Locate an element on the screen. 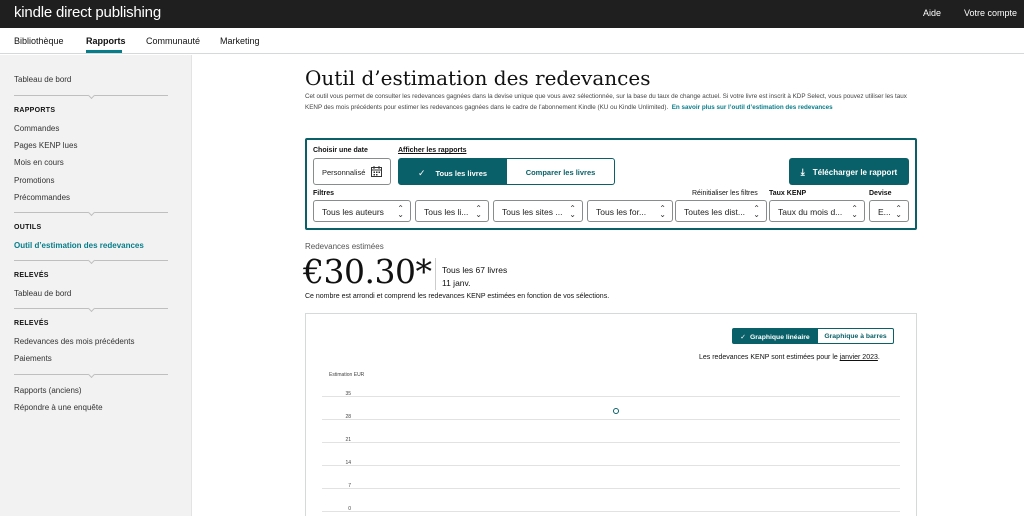  estimate-label: Redevances estimées is located at coordinates (344, 246).